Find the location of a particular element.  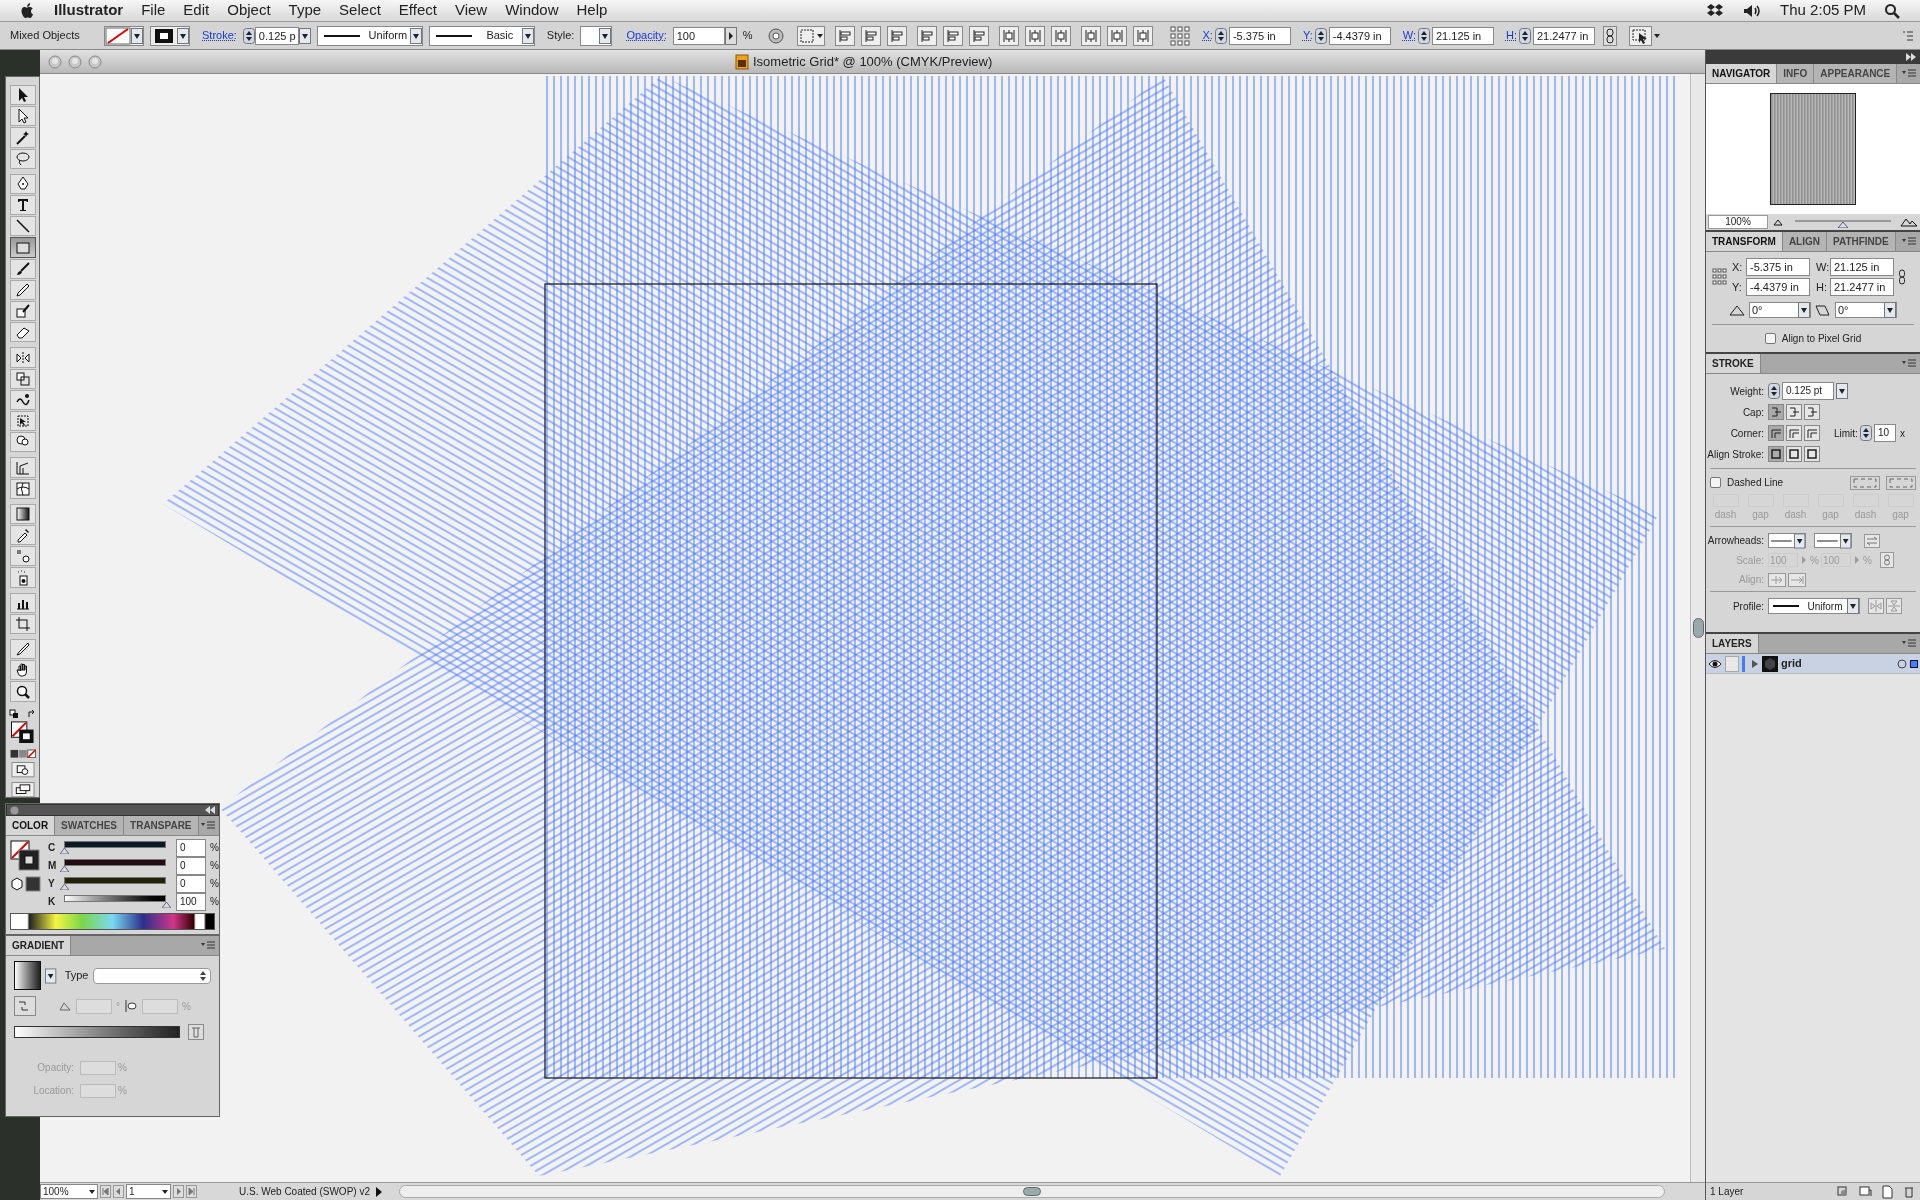

panel-tab: TRANSFORM is located at coordinates (1744, 241).